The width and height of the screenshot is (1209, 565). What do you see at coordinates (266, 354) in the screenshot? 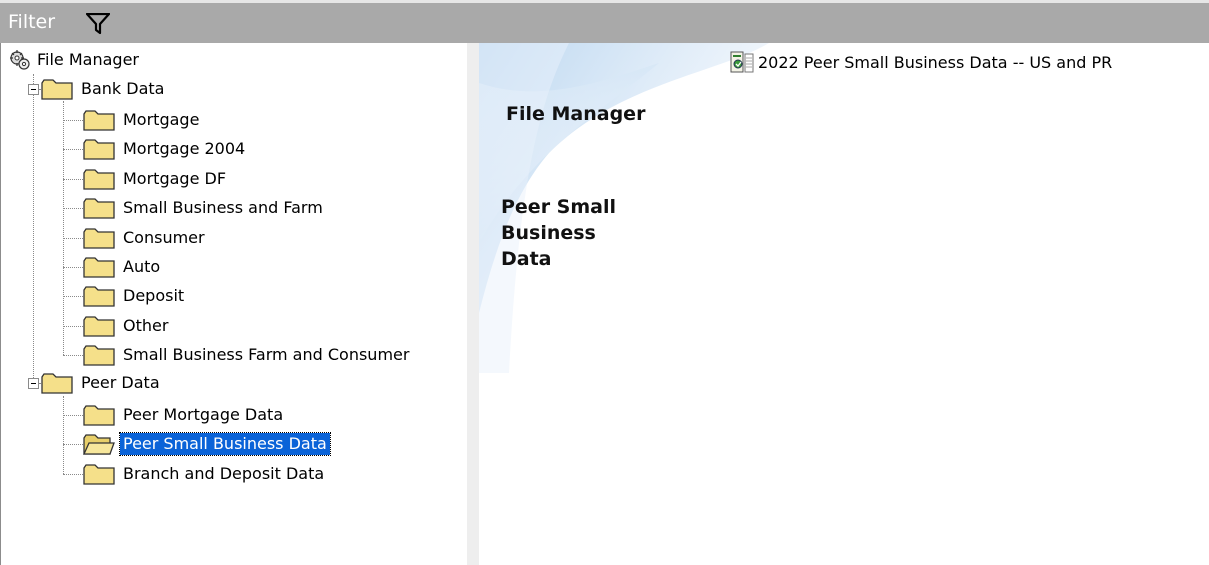
I see `tree-item-label: Small Business Farm and Consumer` at bounding box center [266, 354].